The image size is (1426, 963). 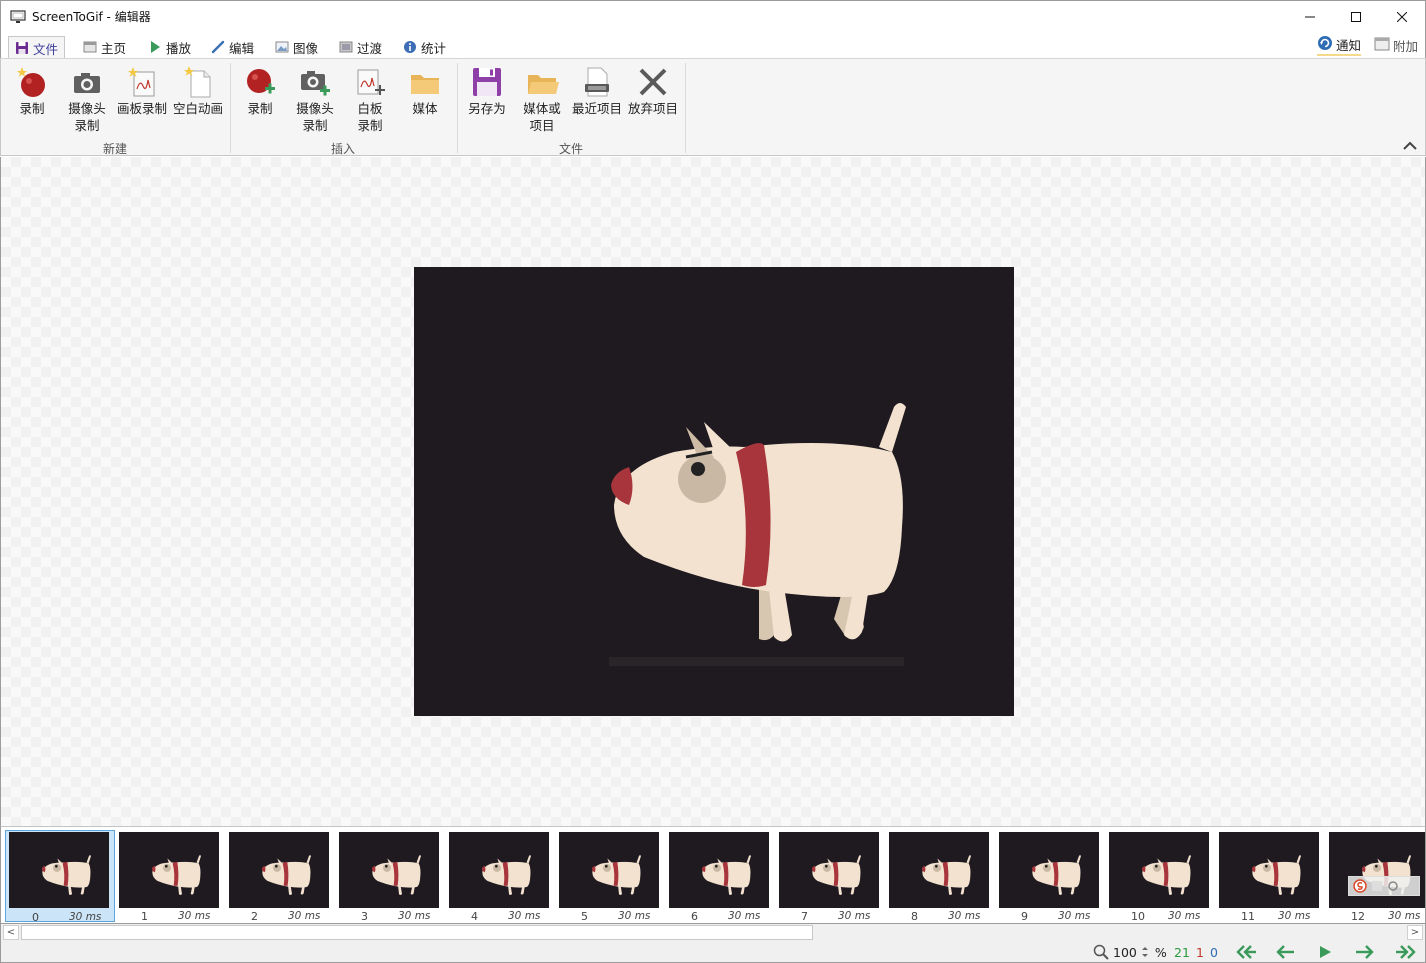 I want to click on scrollbar-thumb, so click(x=417, y=932).